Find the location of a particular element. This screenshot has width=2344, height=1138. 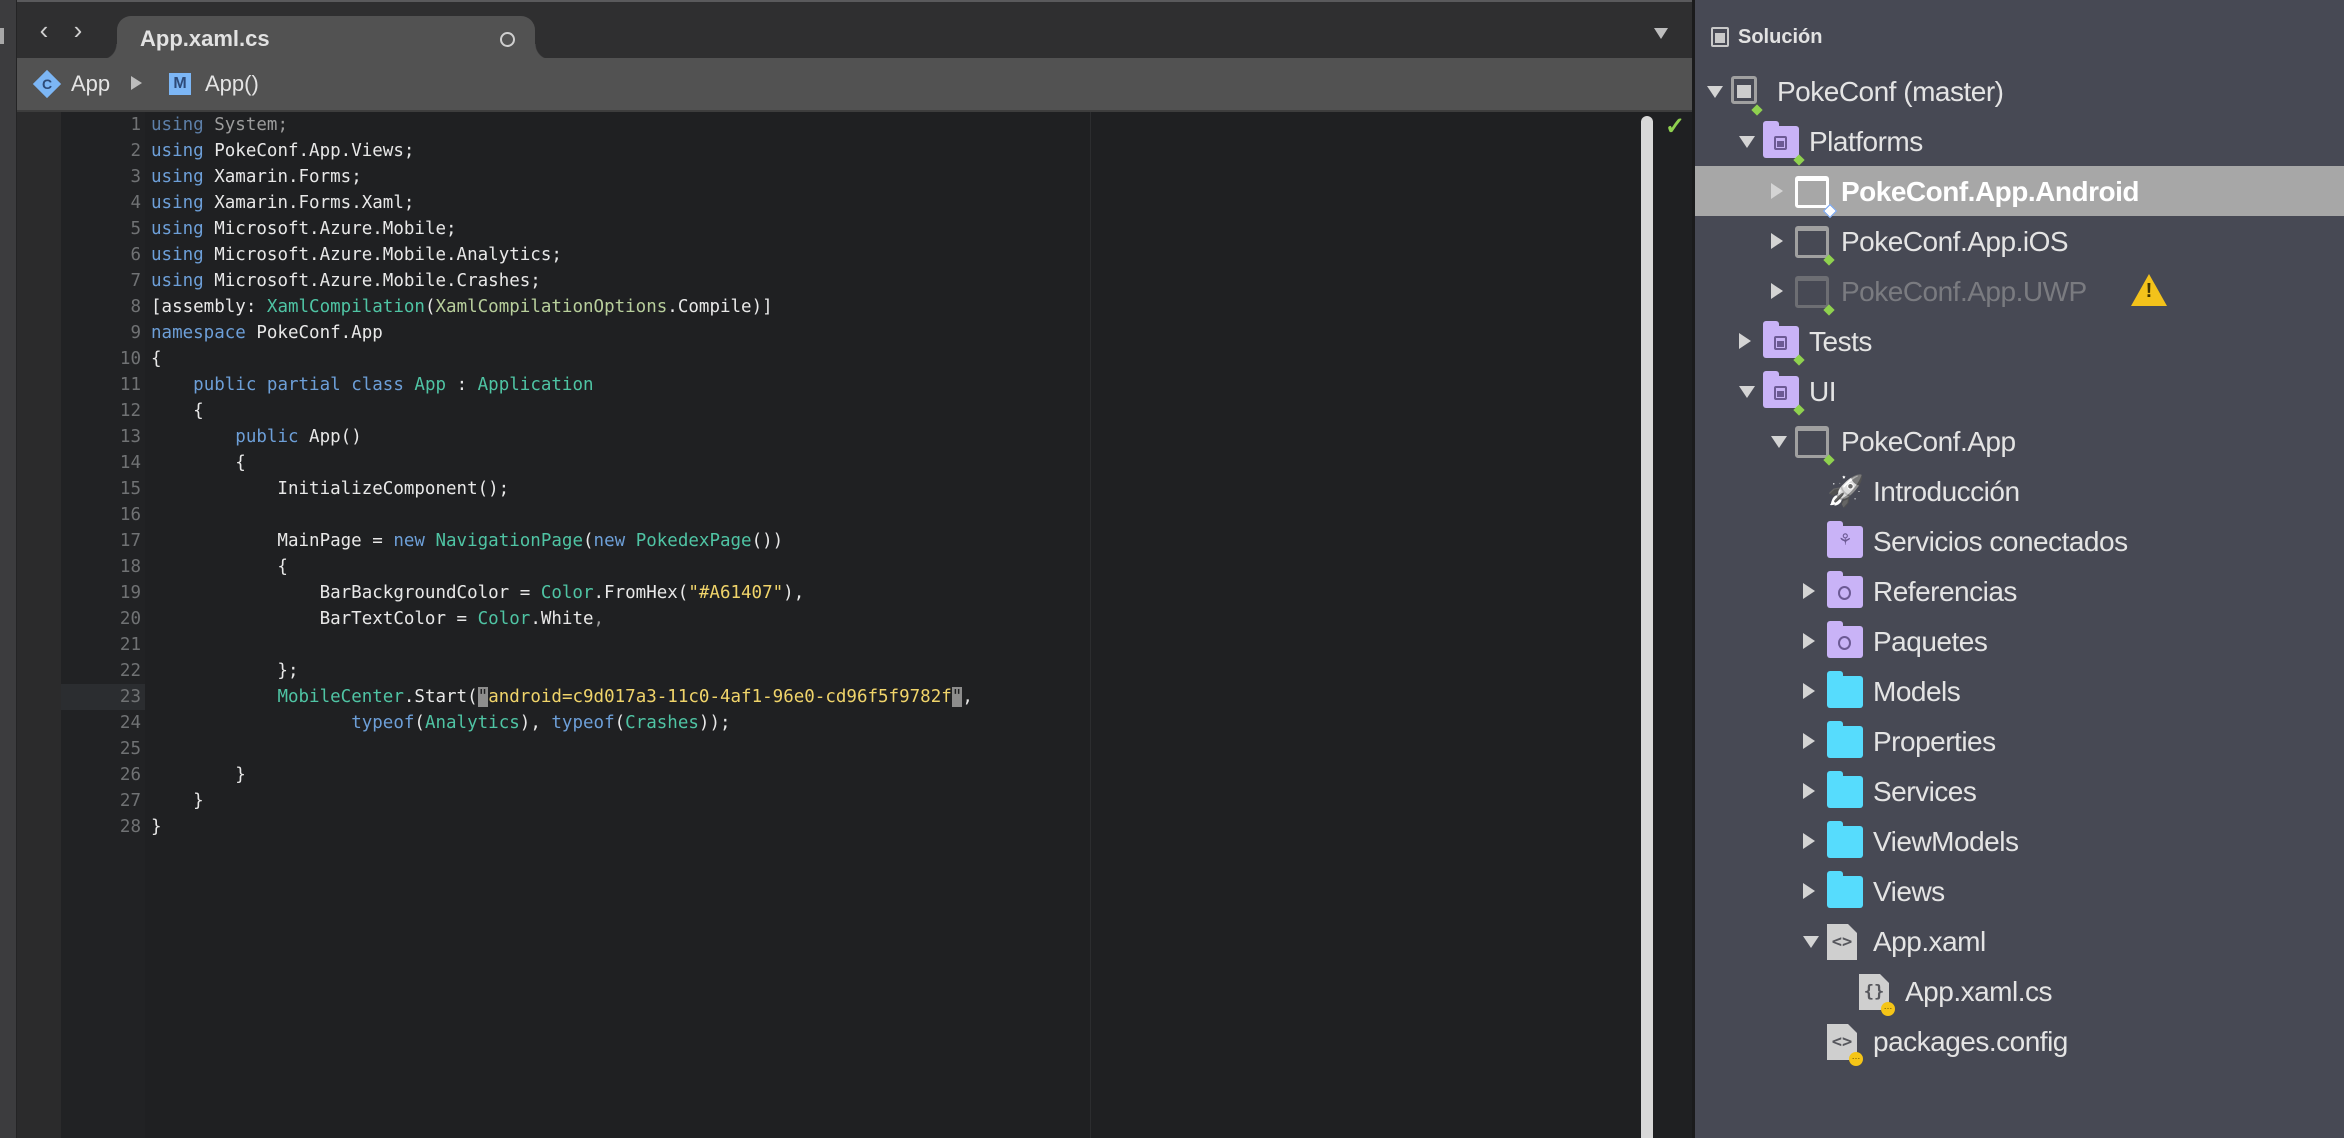

code-line: 16 is located at coordinates (517, 515).